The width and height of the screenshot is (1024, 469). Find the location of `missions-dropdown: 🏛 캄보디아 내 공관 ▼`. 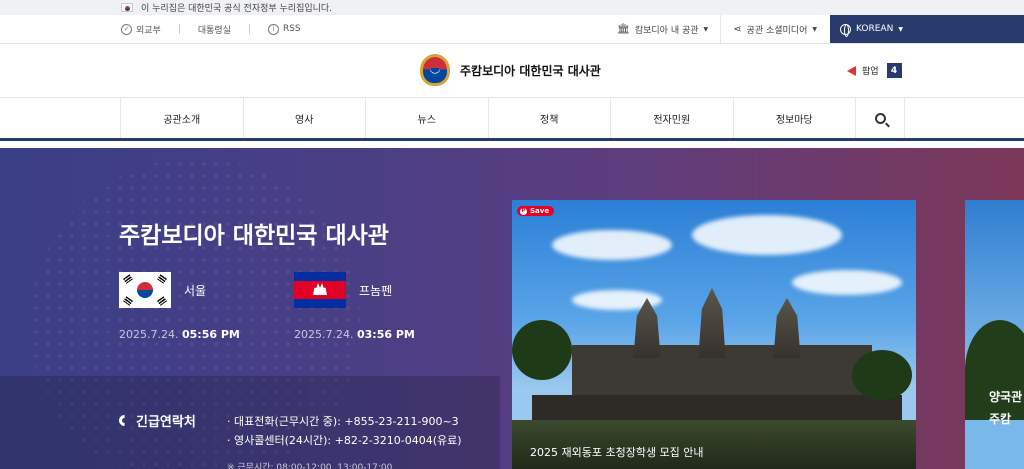

missions-dropdown: 🏛 캄보디아 내 공관 ▼ is located at coordinates (662, 29).